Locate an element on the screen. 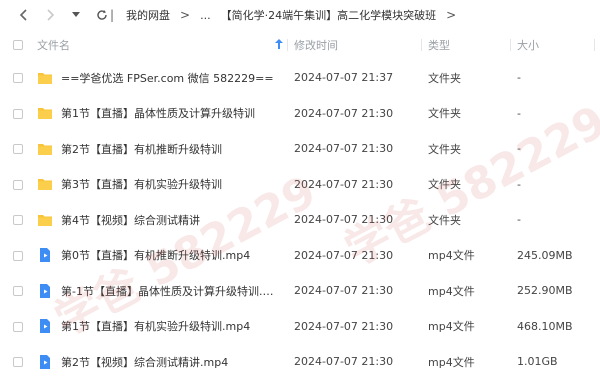  column-header-size: 大小 is located at coordinates (557, 45).